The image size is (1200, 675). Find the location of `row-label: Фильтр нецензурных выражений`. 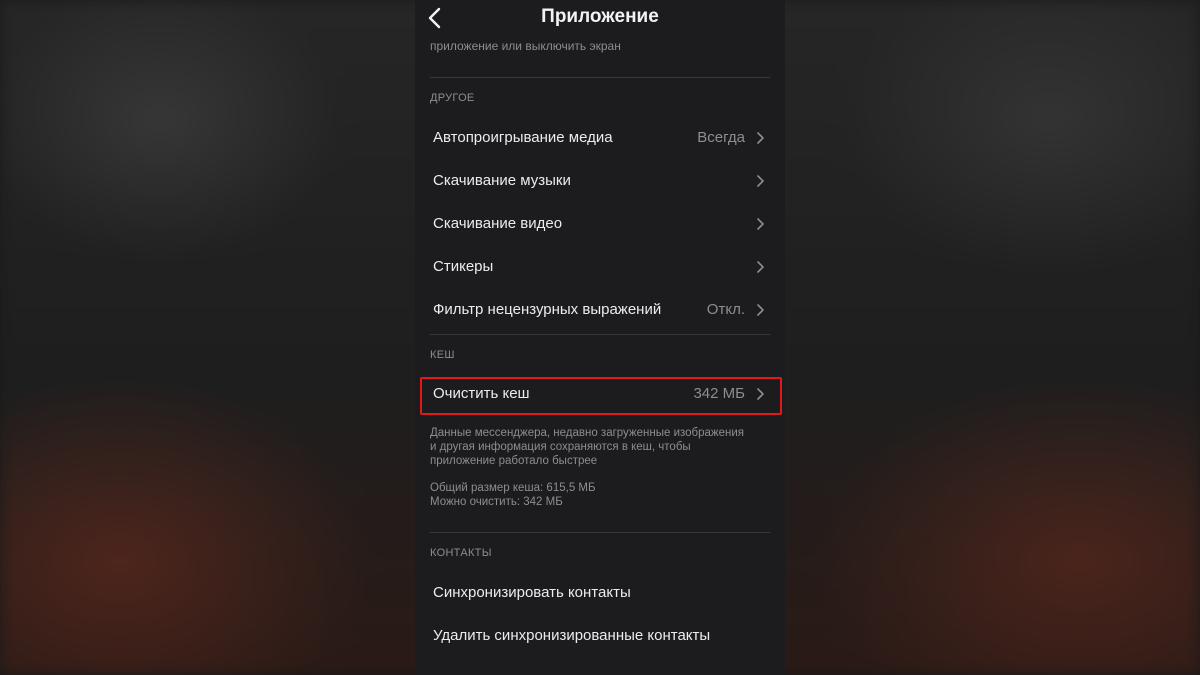

row-label: Фильтр нецензурных выражений is located at coordinates (547, 309).